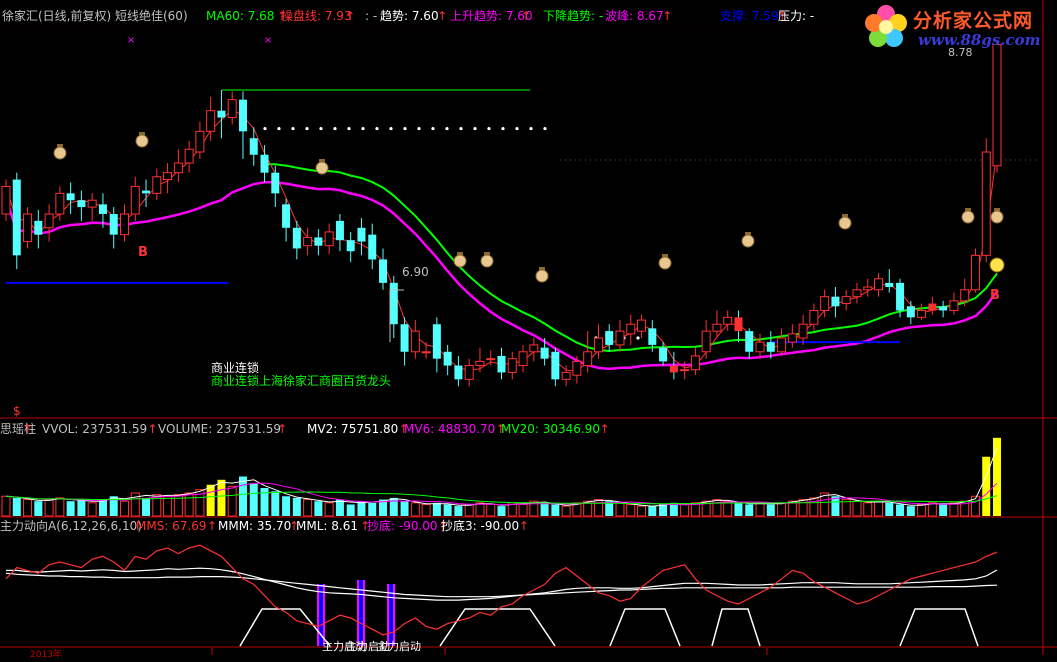 The width and height of the screenshot is (1057, 662). I want to click on legend-item: 趋势: 7.60, so click(409, 16).